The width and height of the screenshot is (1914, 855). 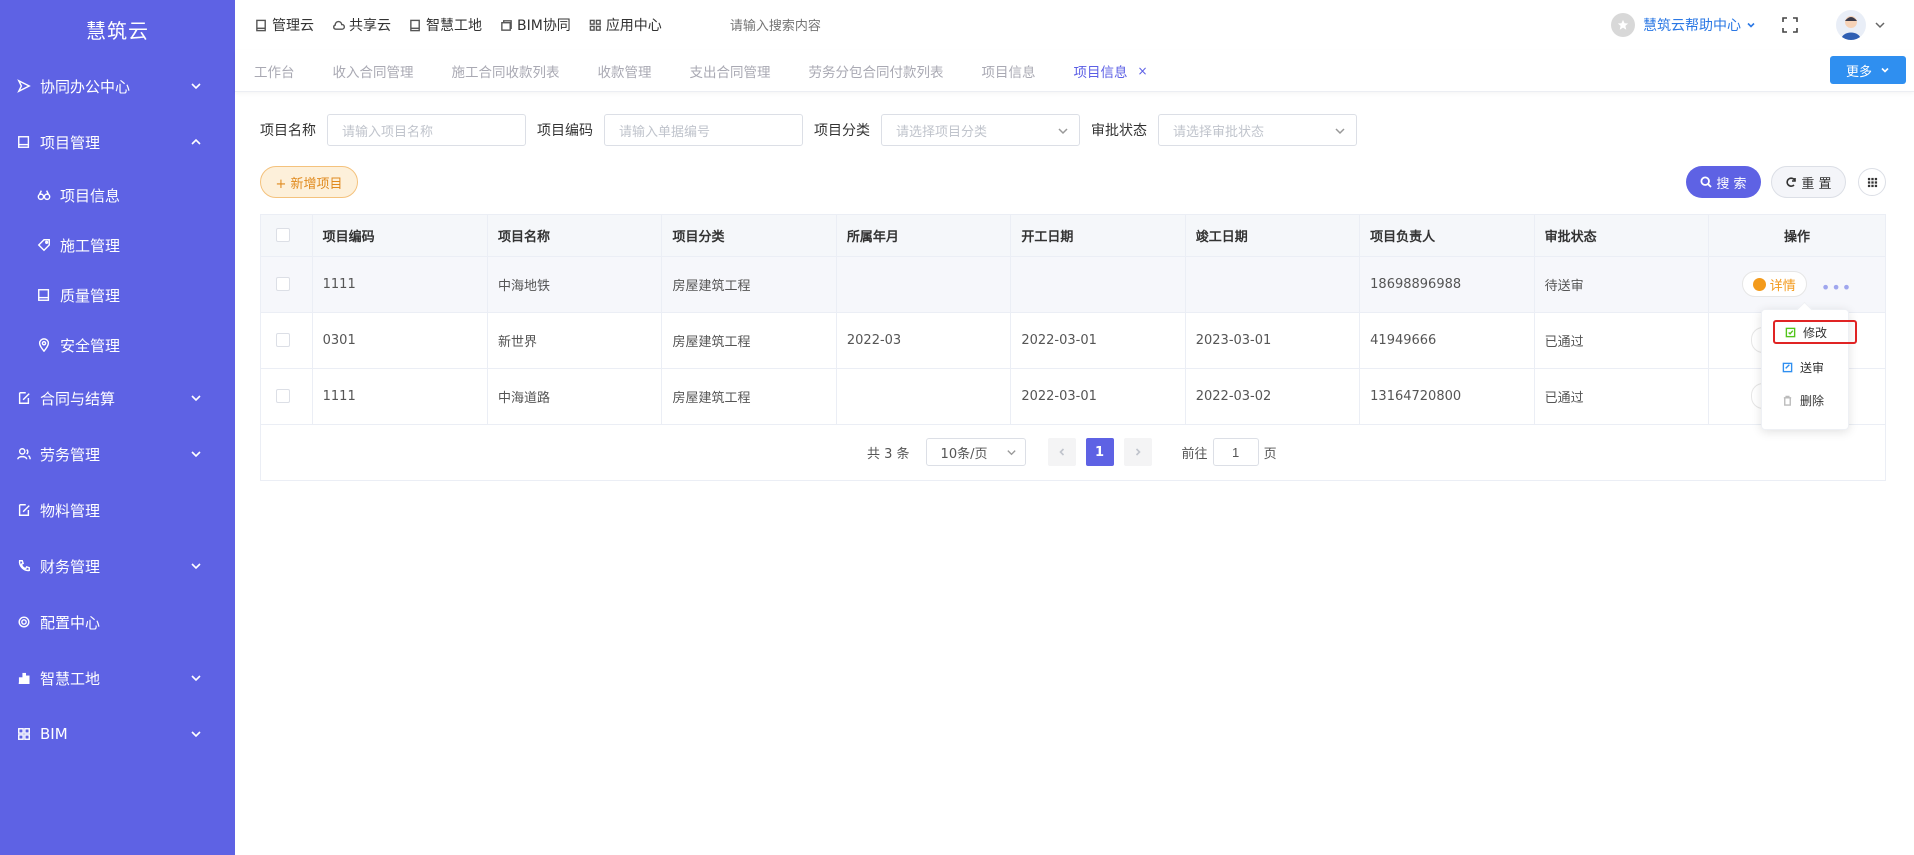 I want to click on tab-construction-receipt-list: 施工合同收款列表, so click(x=506, y=71).